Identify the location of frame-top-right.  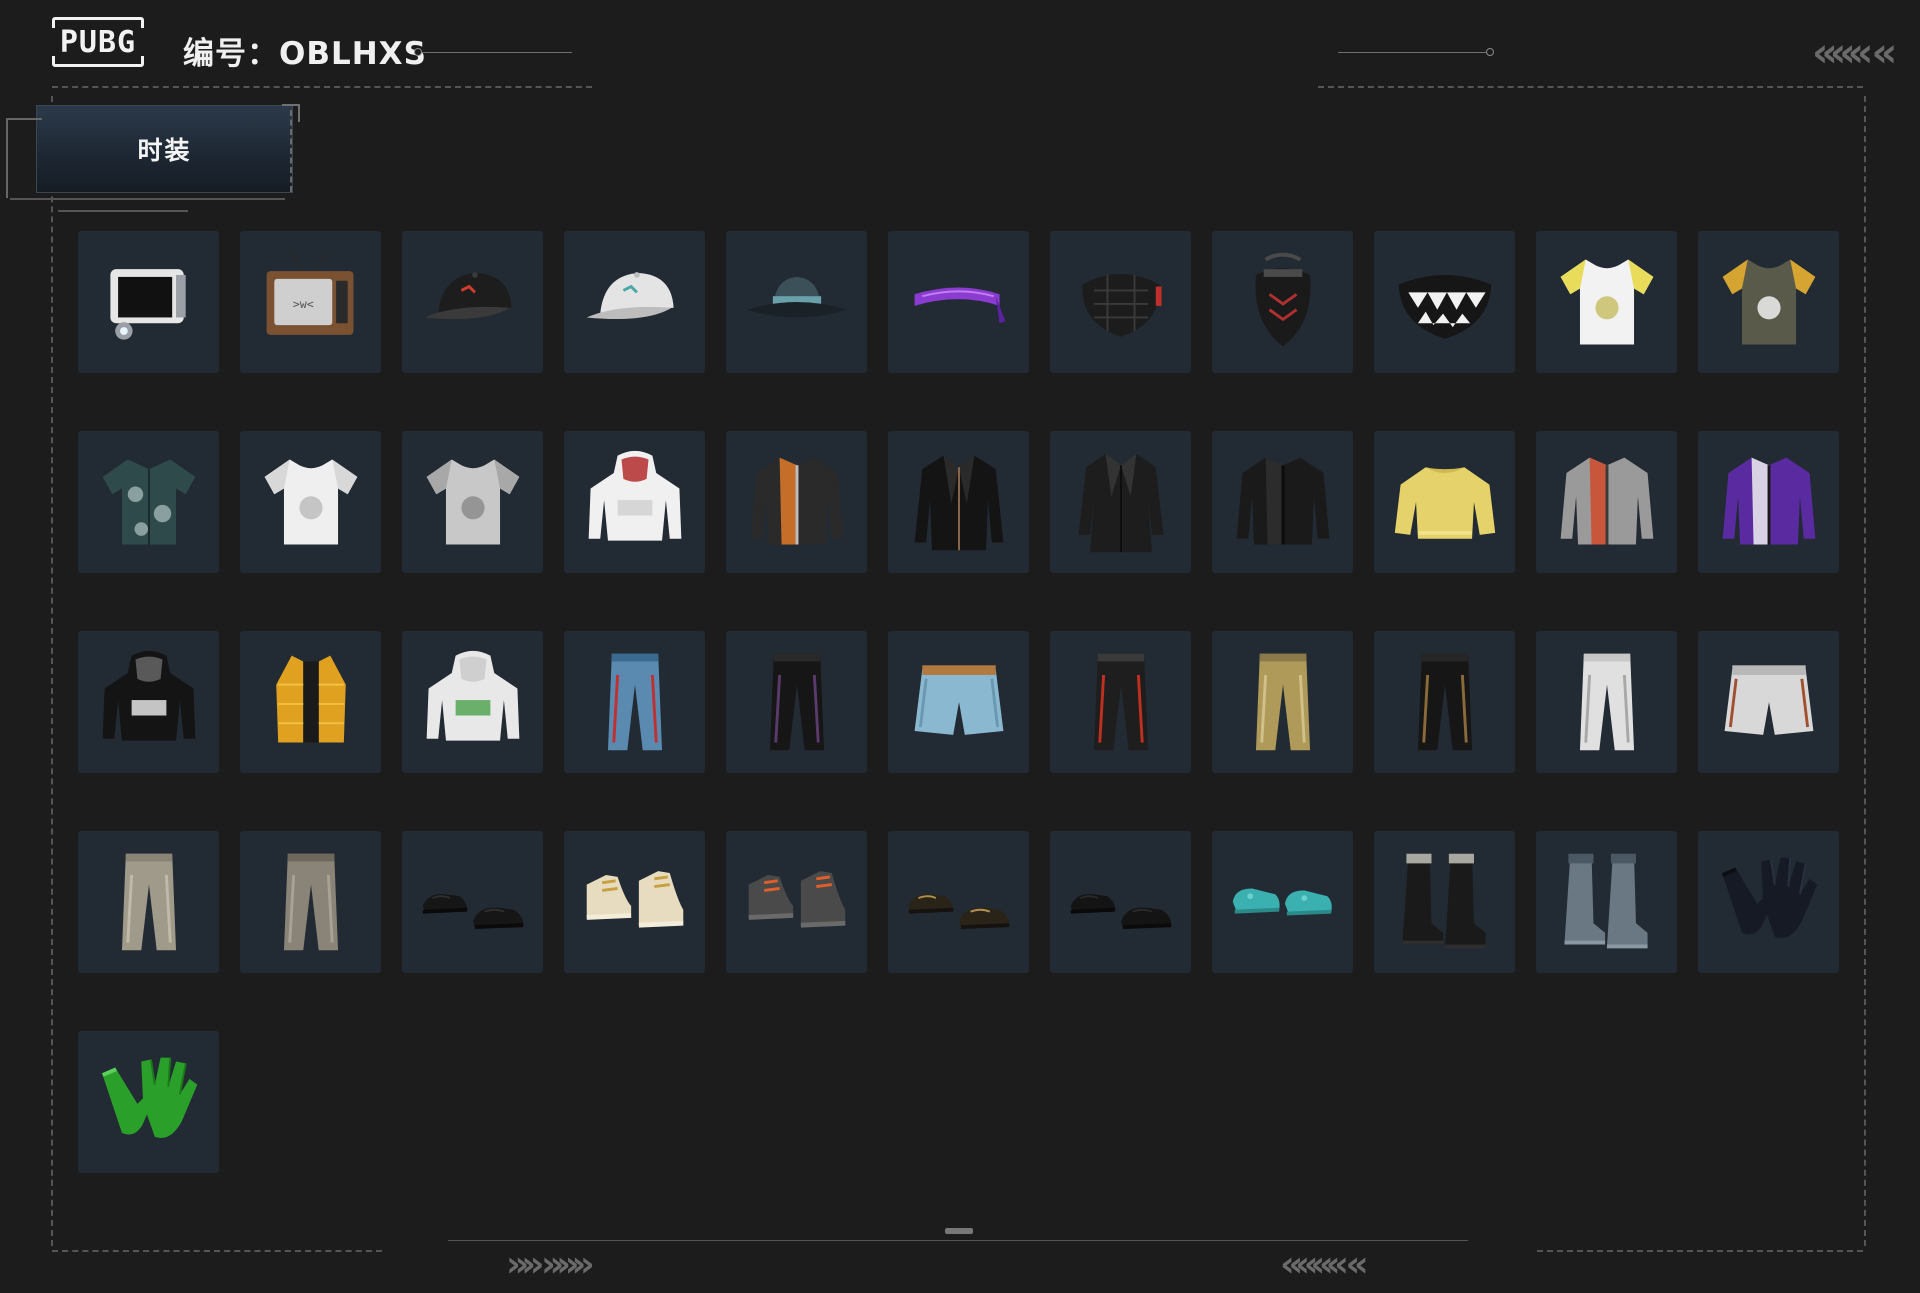
(1590, 87).